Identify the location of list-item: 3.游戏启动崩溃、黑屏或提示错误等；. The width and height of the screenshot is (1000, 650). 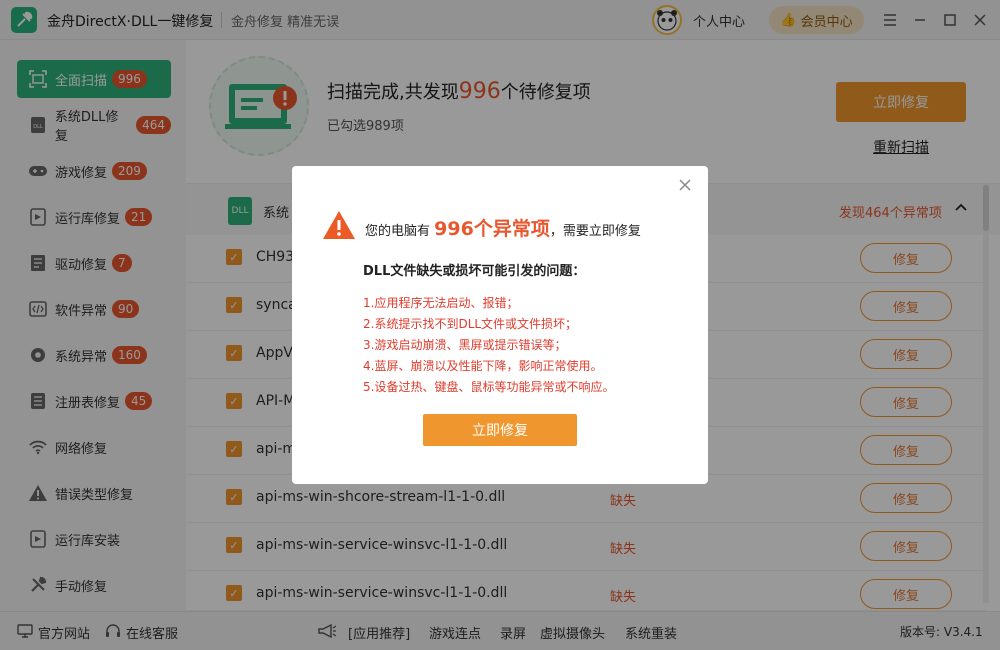
(465, 345).